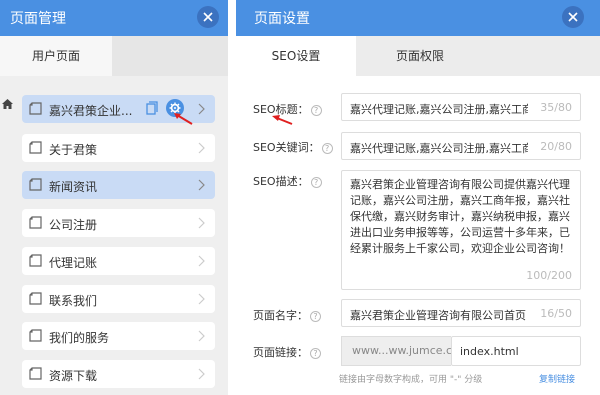  What do you see at coordinates (118, 299) in the screenshot?
I see `page-item-contact: 联系我们` at bounding box center [118, 299].